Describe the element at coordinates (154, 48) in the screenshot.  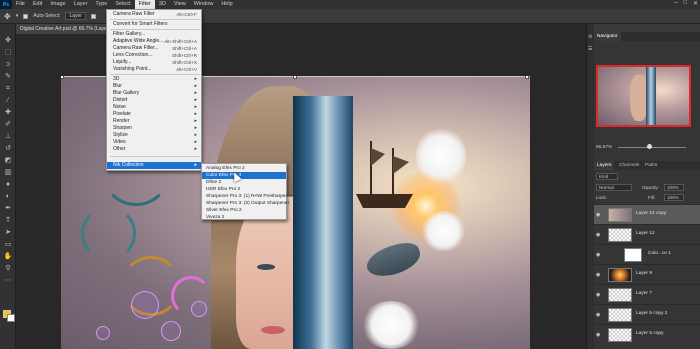
I see `menu-item-camera-raw: Camera Raw Filter... Shift+Ctrl+A` at that location.